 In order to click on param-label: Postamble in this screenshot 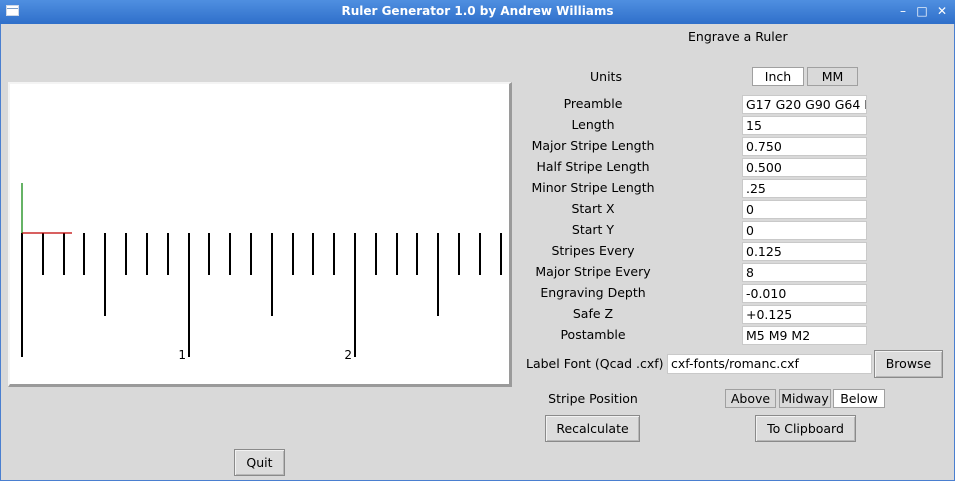, I will do `click(593, 334)`.